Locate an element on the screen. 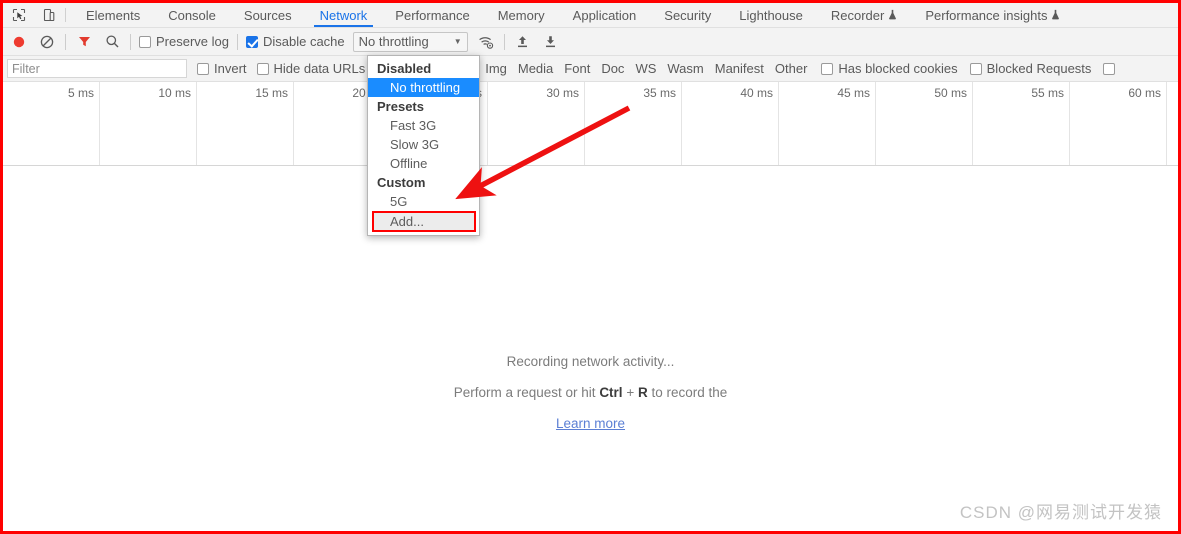 This screenshot has width=1181, height=534. tab-label: Console is located at coordinates (192, 15).